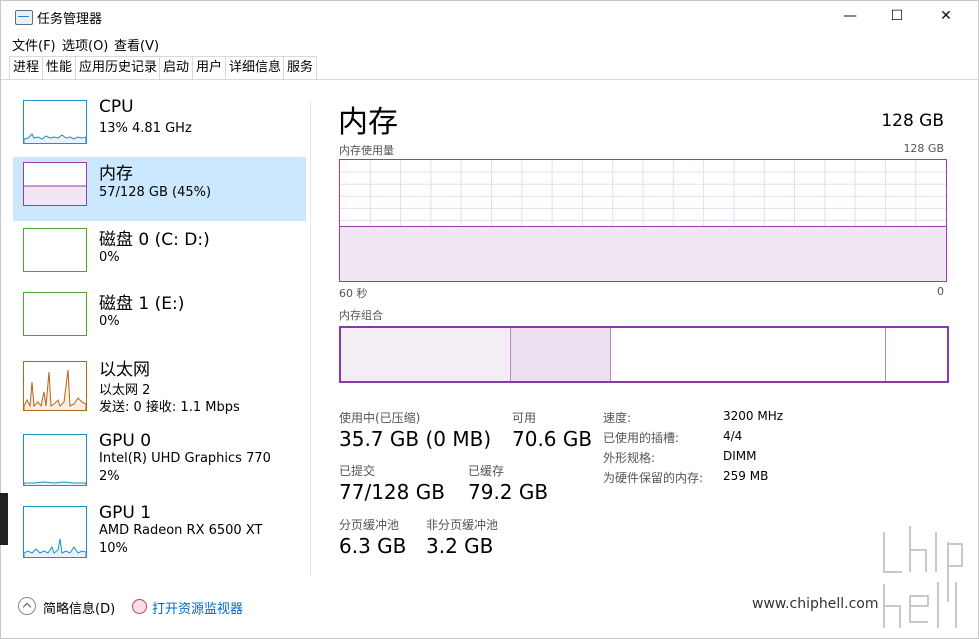  I want to click on close-button: ✕, so click(946, 16).